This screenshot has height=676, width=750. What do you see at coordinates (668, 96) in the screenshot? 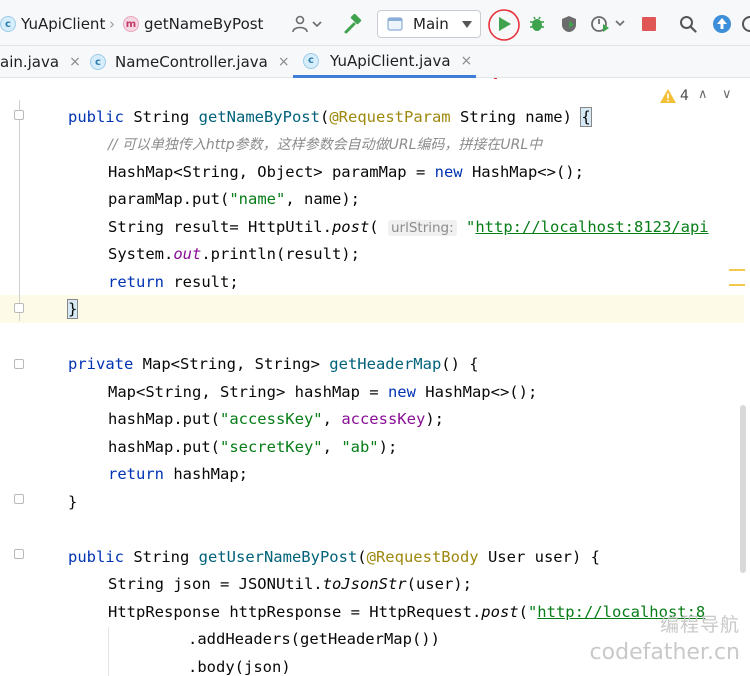
I see `warning-icon` at bounding box center [668, 96].